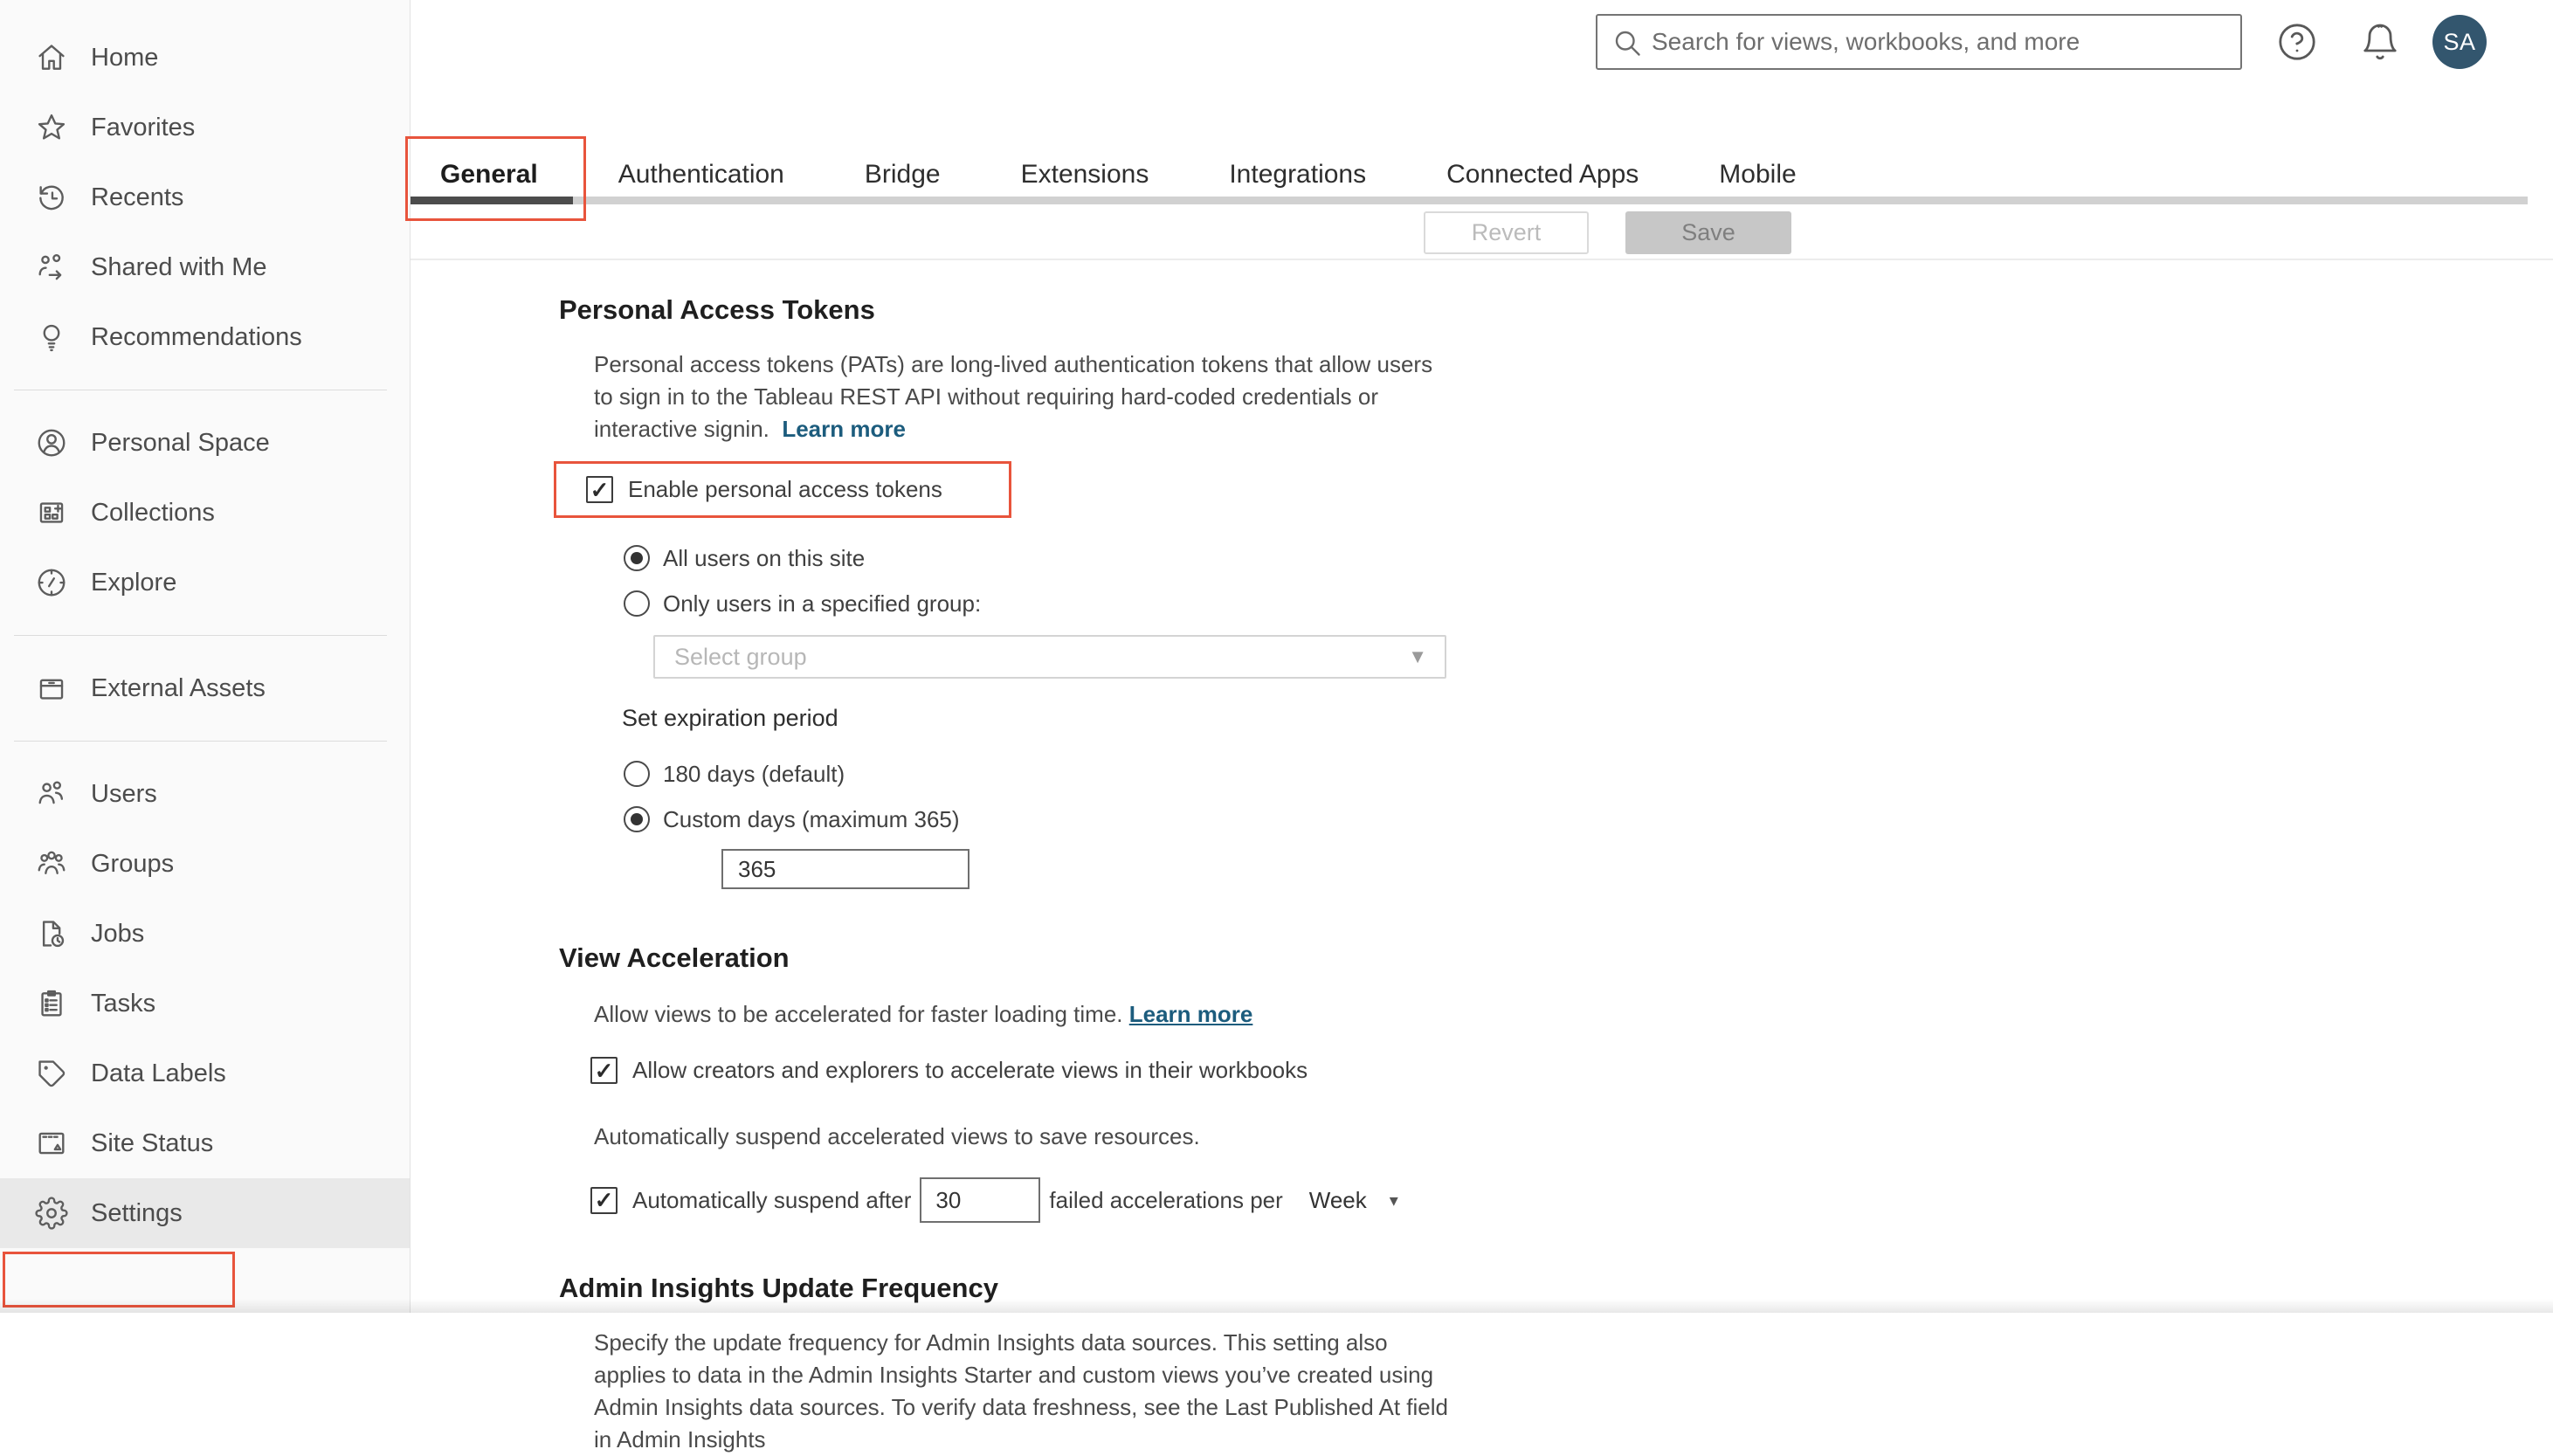 This screenshot has height=1456, width=2553. What do you see at coordinates (2459, 42) in the screenshot?
I see `user-avatar: SA` at bounding box center [2459, 42].